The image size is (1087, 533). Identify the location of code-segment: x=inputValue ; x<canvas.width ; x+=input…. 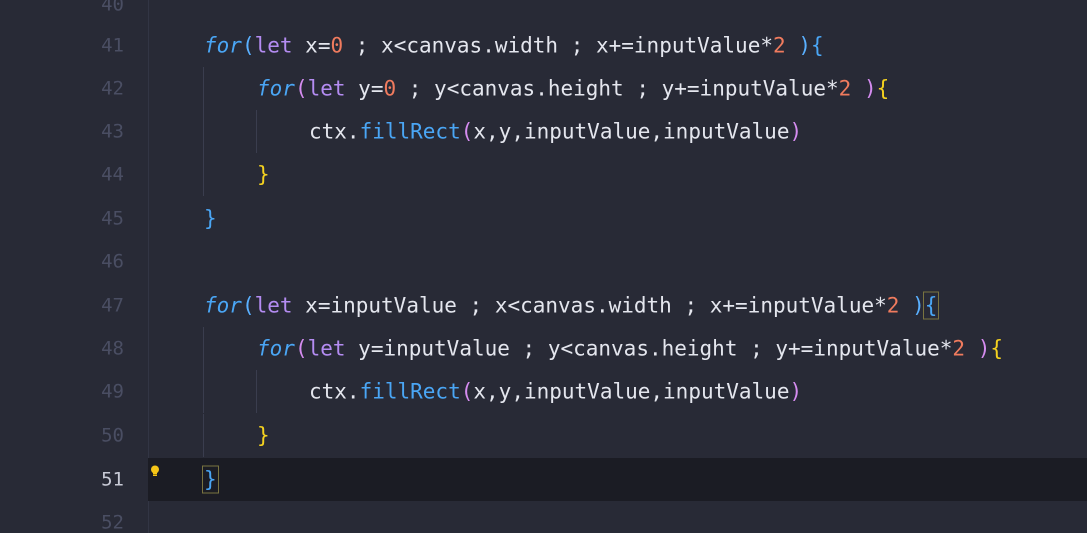
(589, 305).